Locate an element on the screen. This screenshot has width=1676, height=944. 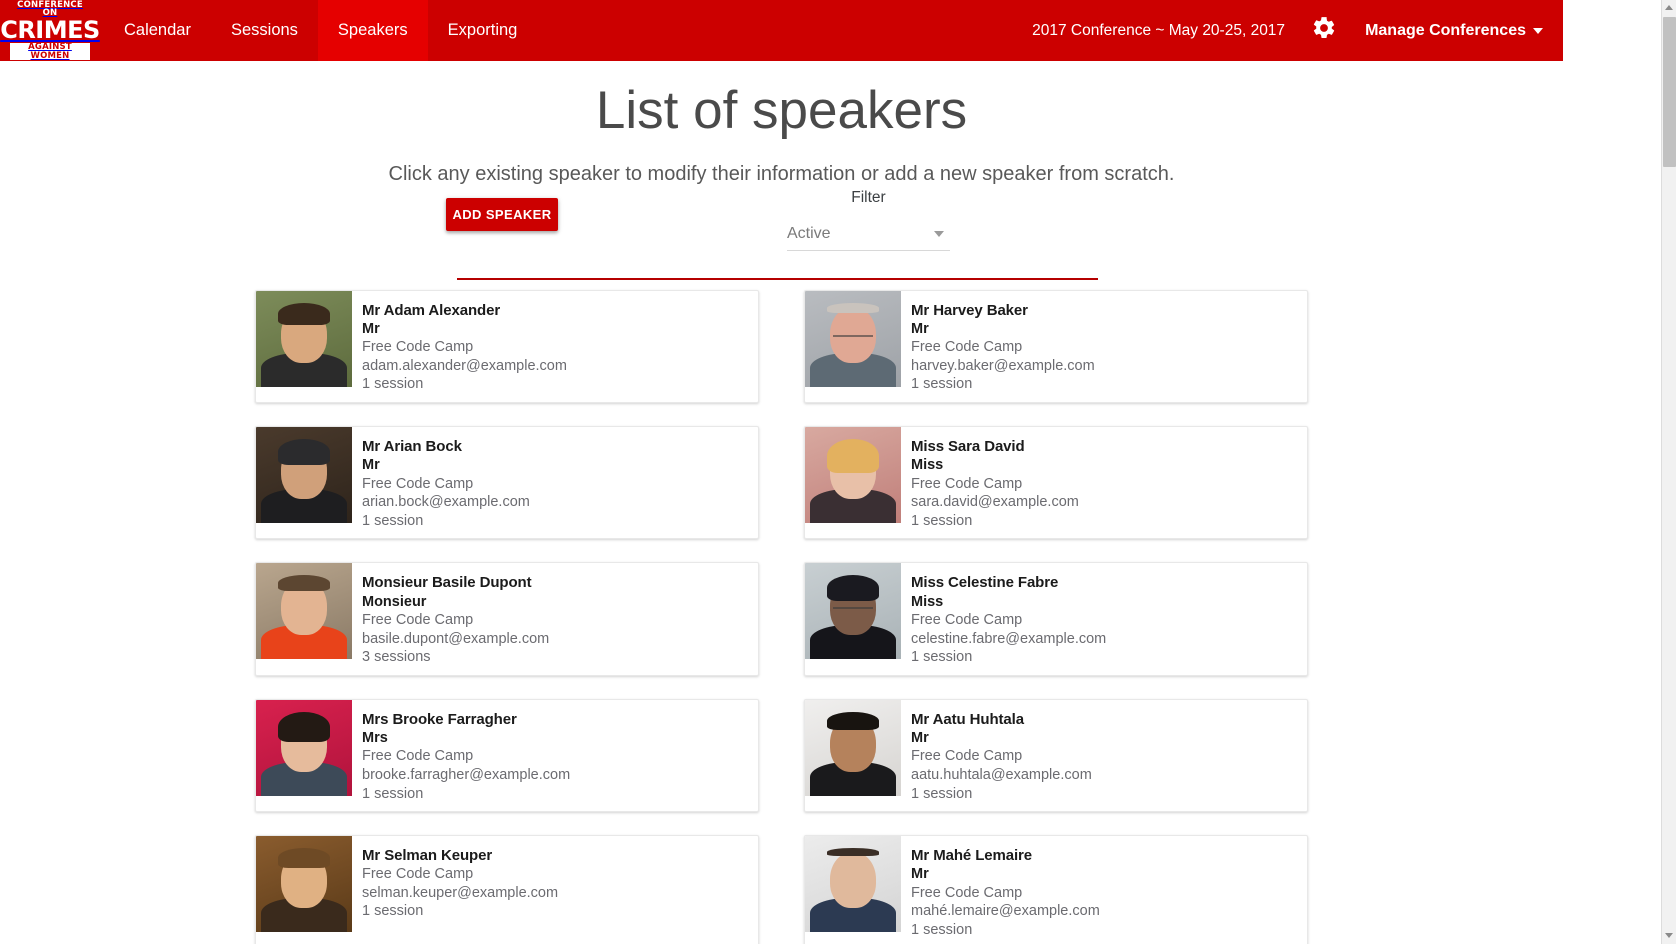
primary-nav: Calendar Sessions Speakers Exporting is located at coordinates (320, 30).